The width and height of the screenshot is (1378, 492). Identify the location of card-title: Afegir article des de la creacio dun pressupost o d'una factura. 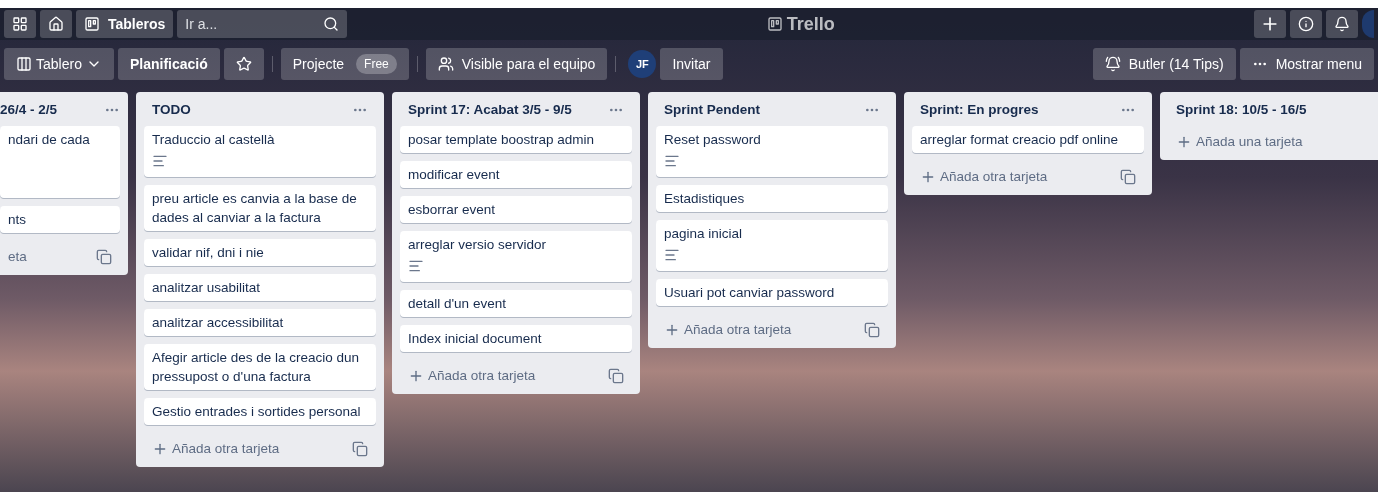
(256, 367).